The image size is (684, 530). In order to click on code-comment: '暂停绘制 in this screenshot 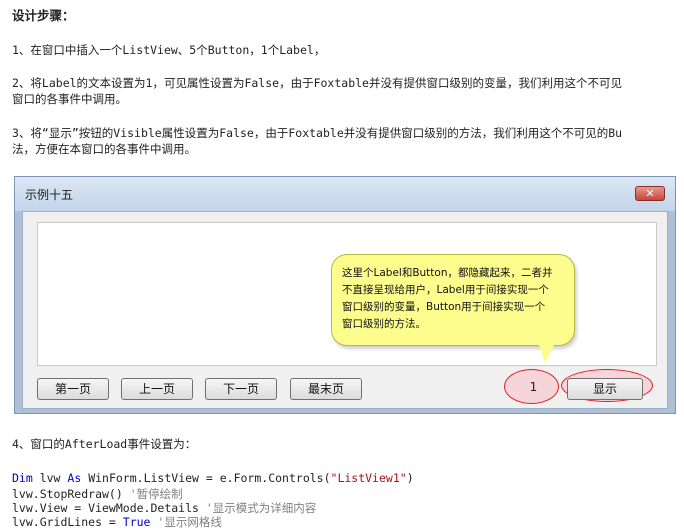, I will do `click(156, 494)`.